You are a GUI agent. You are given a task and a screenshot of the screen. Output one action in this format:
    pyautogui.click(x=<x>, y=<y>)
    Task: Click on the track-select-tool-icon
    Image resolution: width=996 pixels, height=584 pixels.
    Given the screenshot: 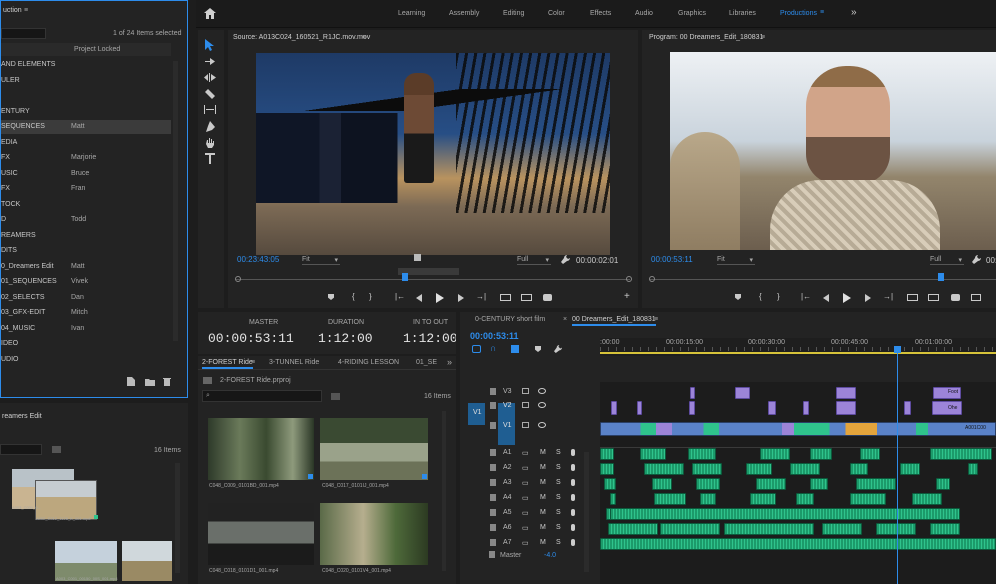 What is the action you would take?
    pyautogui.click(x=210, y=61)
    